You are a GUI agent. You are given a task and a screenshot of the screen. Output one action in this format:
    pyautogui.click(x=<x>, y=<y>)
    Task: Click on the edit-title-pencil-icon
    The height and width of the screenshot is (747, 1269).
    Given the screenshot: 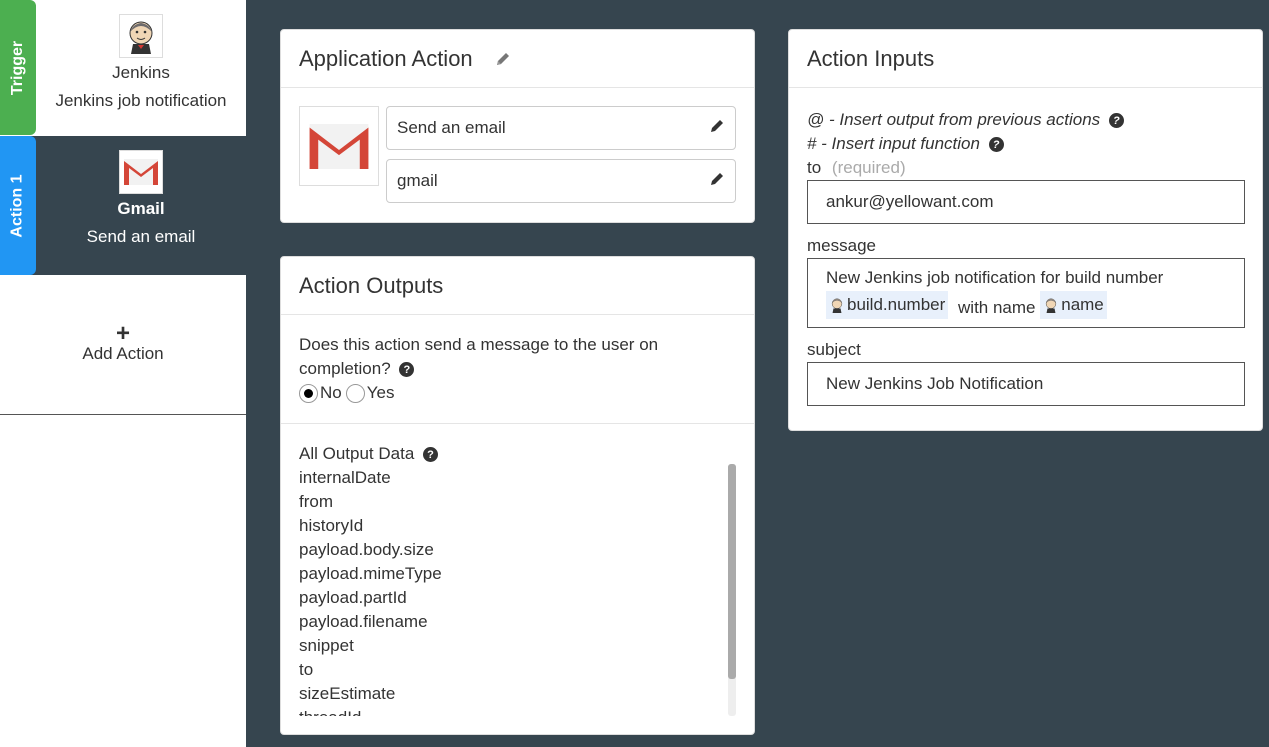 What is the action you would take?
    pyautogui.click(x=503, y=59)
    